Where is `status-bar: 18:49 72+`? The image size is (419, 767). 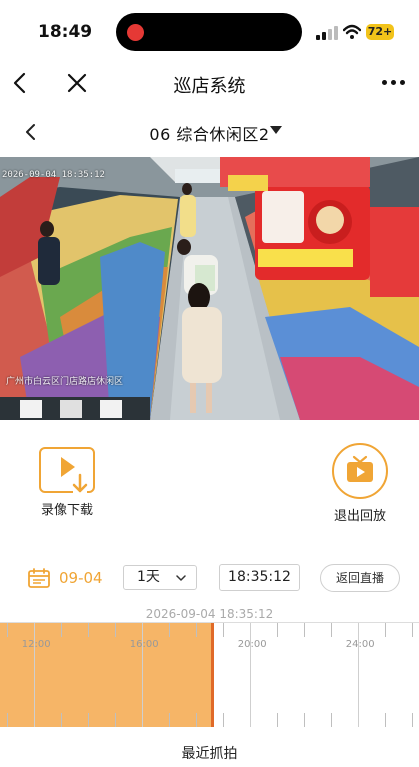
status-bar: 18:49 72+ is located at coordinates (209, 30).